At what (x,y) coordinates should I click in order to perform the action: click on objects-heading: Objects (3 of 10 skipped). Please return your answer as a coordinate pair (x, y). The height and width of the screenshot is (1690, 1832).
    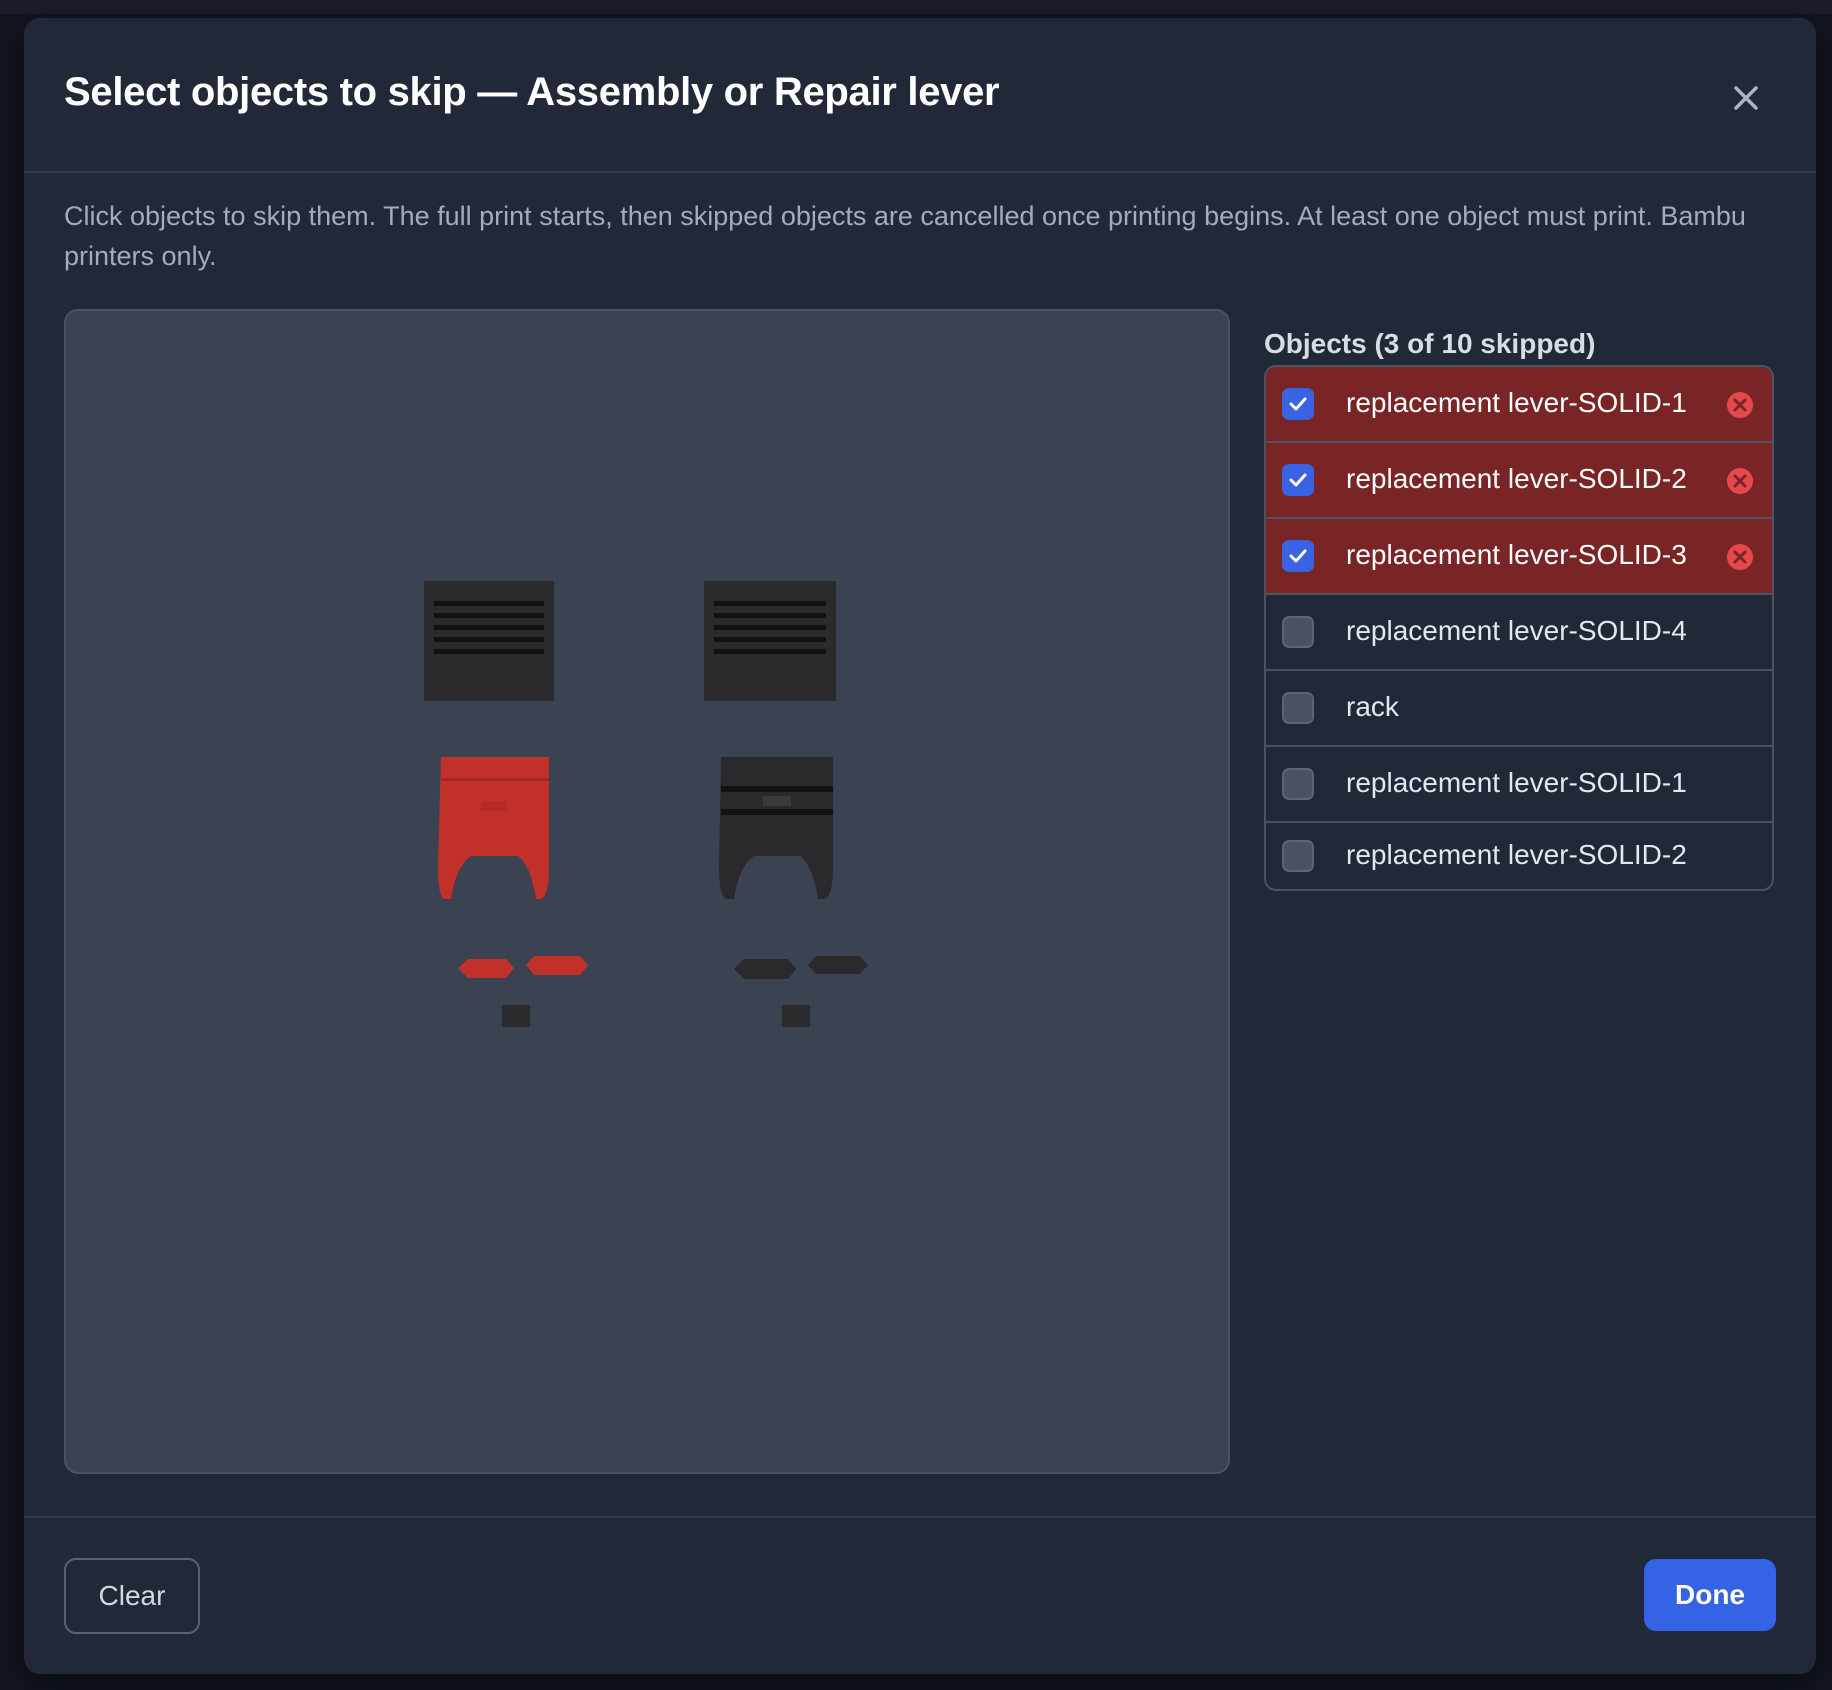
    Looking at the image, I should click on (1430, 343).